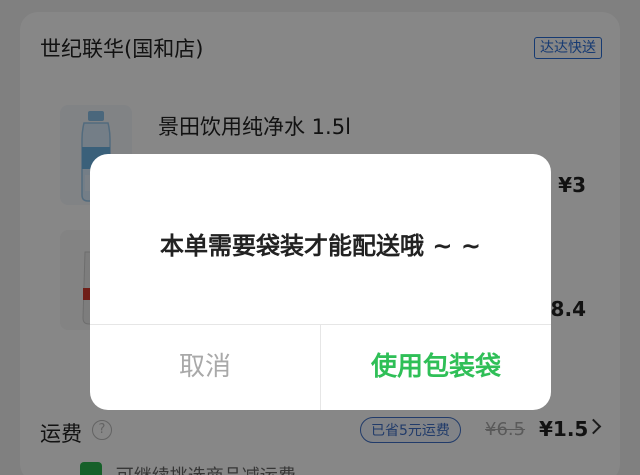 The image size is (640, 475). What do you see at coordinates (436, 367) in the screenshot?
I see `use-packaging-bag-button: 使用包装袋` at bounding box center [436, 367].